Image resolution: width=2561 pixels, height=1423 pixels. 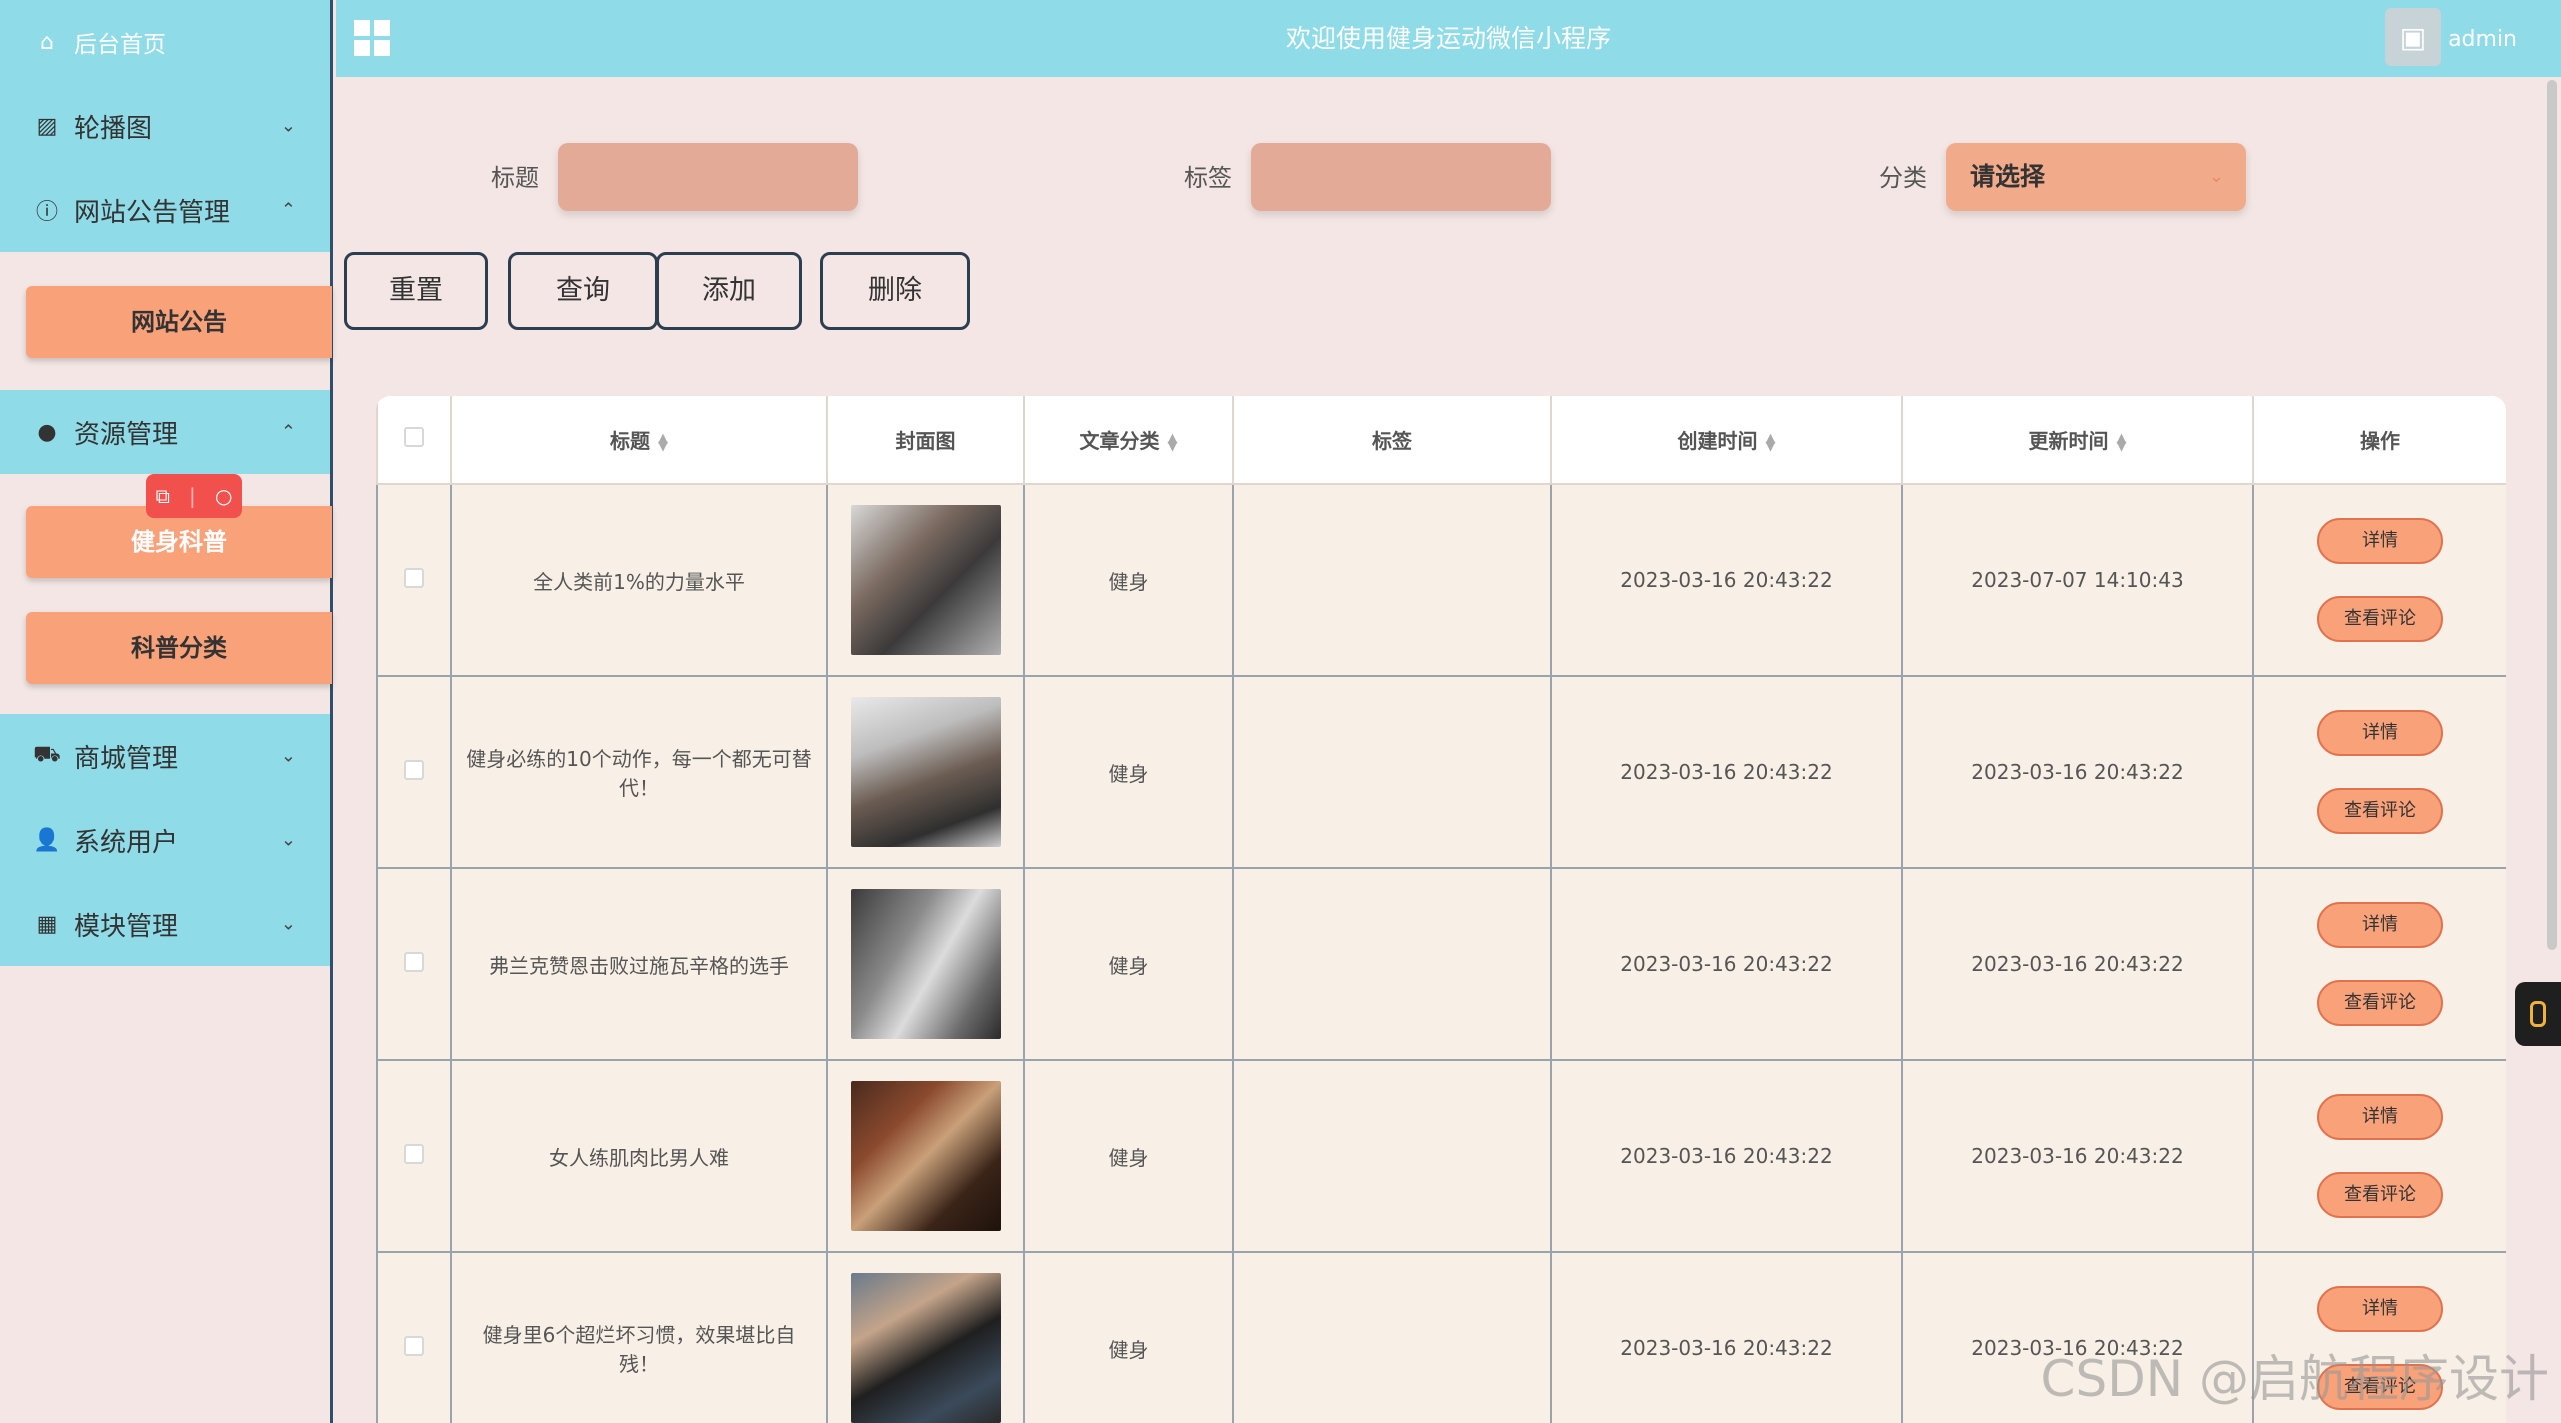 I want to click on mouse-icon, so click(x=2538, y=1014).